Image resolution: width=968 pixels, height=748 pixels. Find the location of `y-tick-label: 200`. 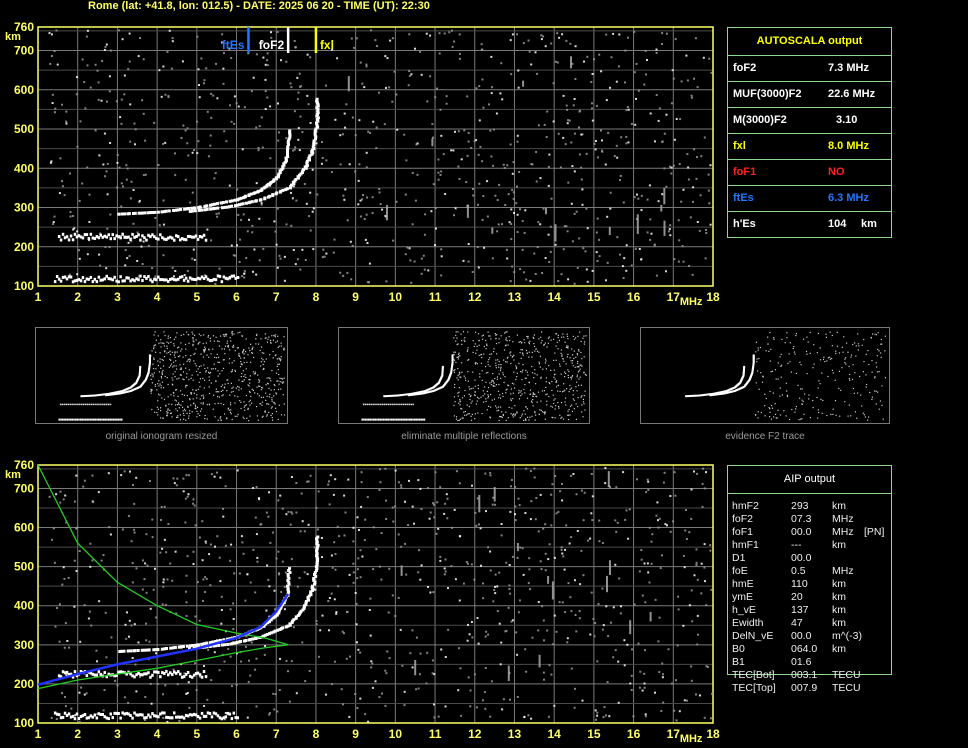

y-tick-label: 200 is located at coordinates (24, 684).